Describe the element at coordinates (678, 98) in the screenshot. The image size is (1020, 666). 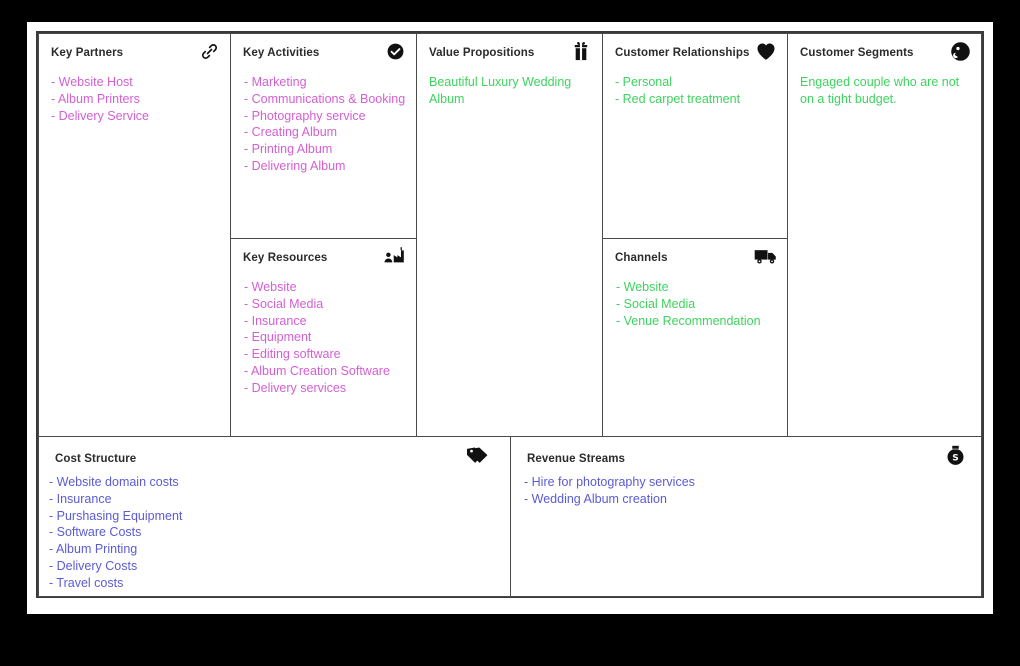
I see `list-item: - Red carpet treatment` at that location.